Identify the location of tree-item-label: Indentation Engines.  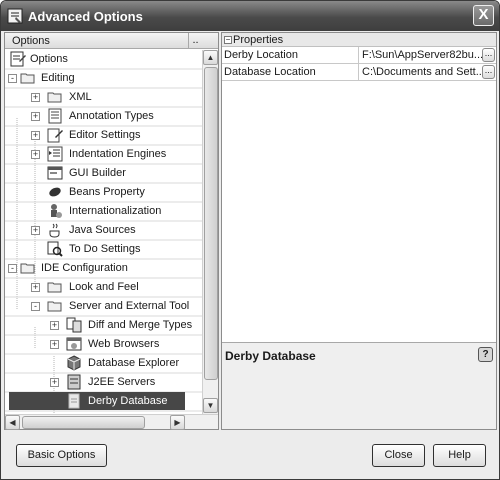
(118, 154).